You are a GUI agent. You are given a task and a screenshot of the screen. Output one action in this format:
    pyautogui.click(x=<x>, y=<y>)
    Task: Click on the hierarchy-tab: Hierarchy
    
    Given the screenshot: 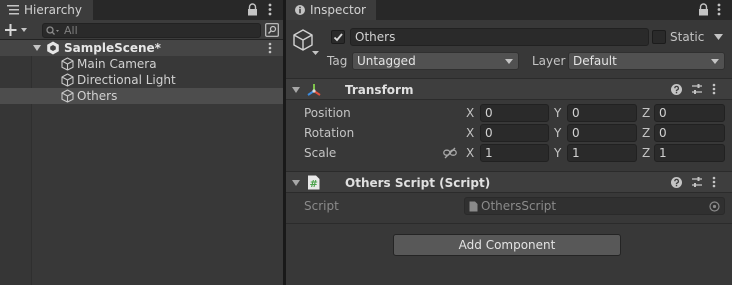 What is the action you would take?
    pyautogui.click(x=46, y=10)
    